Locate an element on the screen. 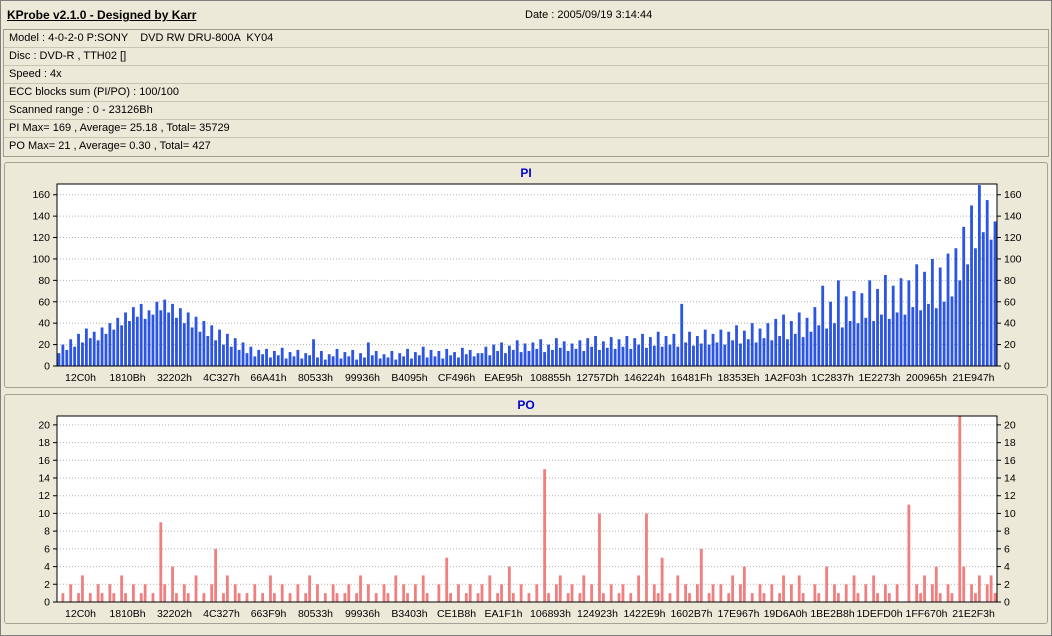  svg-text: 1BE2B8h is located at coordinates (832, 614).